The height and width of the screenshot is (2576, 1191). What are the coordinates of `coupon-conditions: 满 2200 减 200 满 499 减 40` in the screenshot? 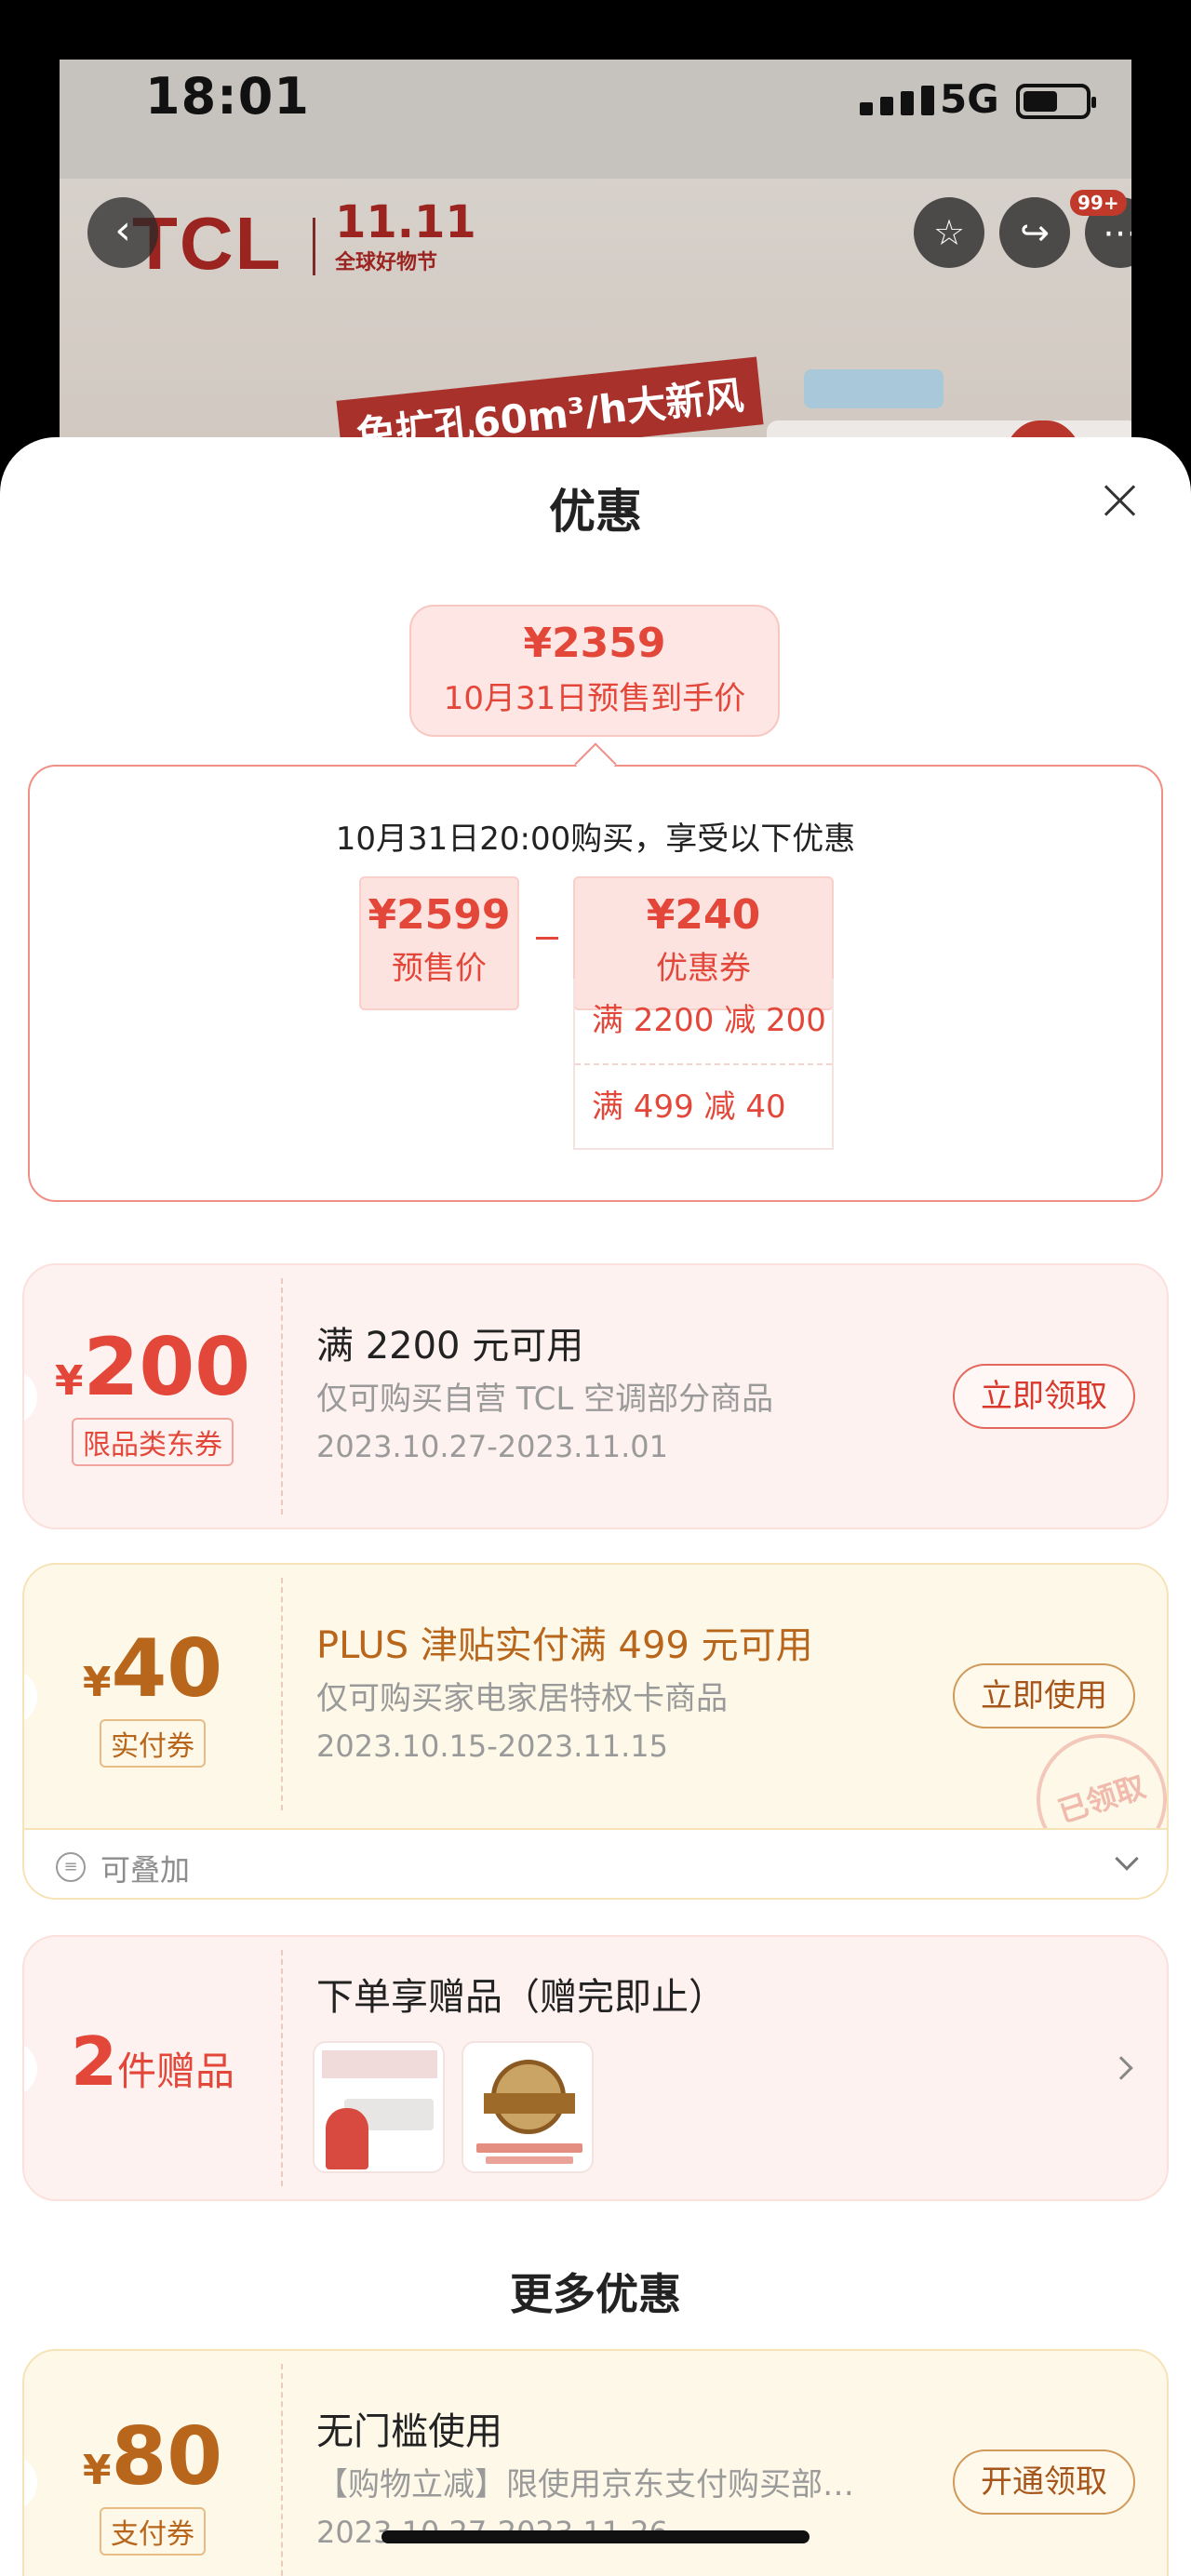 It's located at (703, 1064).